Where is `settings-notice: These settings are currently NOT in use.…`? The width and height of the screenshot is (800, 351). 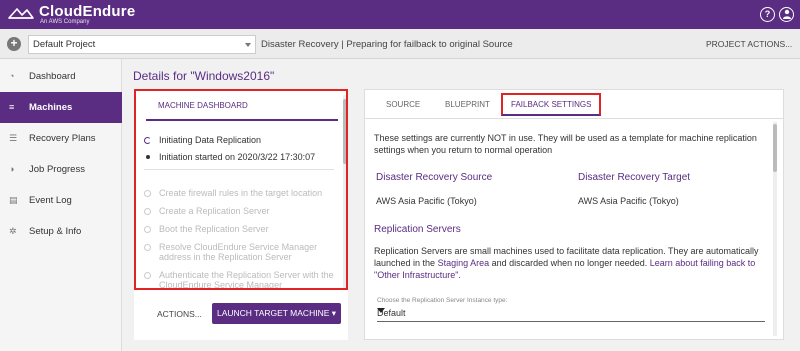
settings-notice: These settings are currently NOT in use.… is located at coordinates (565, 144).